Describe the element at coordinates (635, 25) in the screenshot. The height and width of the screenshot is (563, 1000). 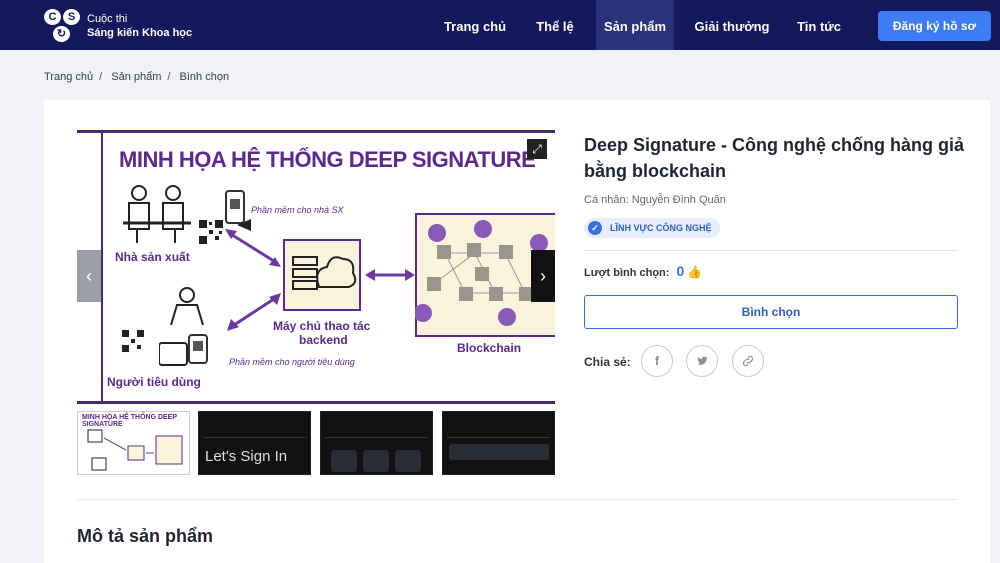
I see `nav-products: Sản phẩm` at that location.